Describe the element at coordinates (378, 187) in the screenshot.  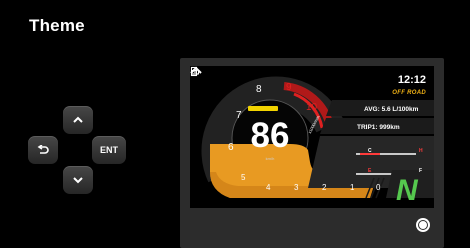
I see `tach-tick-0: 0` at that location.